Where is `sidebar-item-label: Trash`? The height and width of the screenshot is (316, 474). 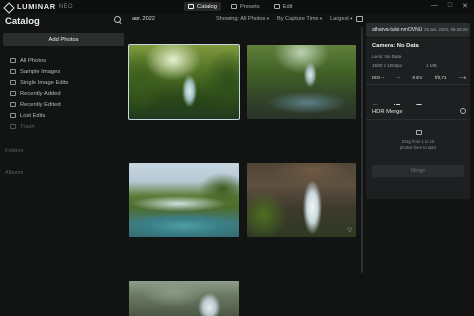 sidebar-item-label: Trash is located at coordinates (27, 126).